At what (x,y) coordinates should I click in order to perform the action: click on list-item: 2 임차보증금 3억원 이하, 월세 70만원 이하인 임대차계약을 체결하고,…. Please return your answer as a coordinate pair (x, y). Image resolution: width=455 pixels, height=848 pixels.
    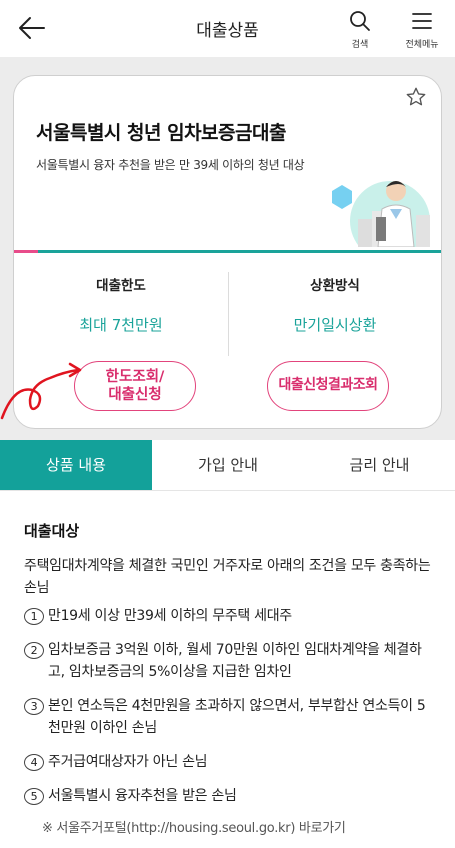
    Looking at the image, I should click on (229, 661).